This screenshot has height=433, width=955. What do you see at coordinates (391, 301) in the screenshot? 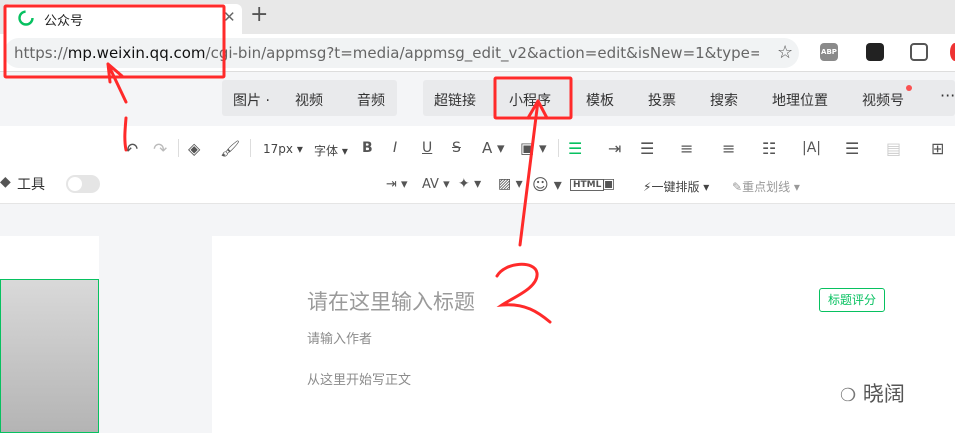
I see `title-input: 请在这里输入标题` at bounding box center [391, 301].